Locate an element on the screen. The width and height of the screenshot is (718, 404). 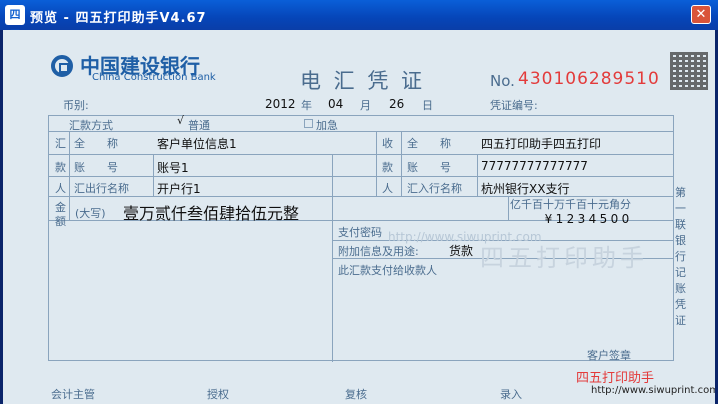
payee-name: 四五打印助手四五打印 is located at coordinates (541, 144).